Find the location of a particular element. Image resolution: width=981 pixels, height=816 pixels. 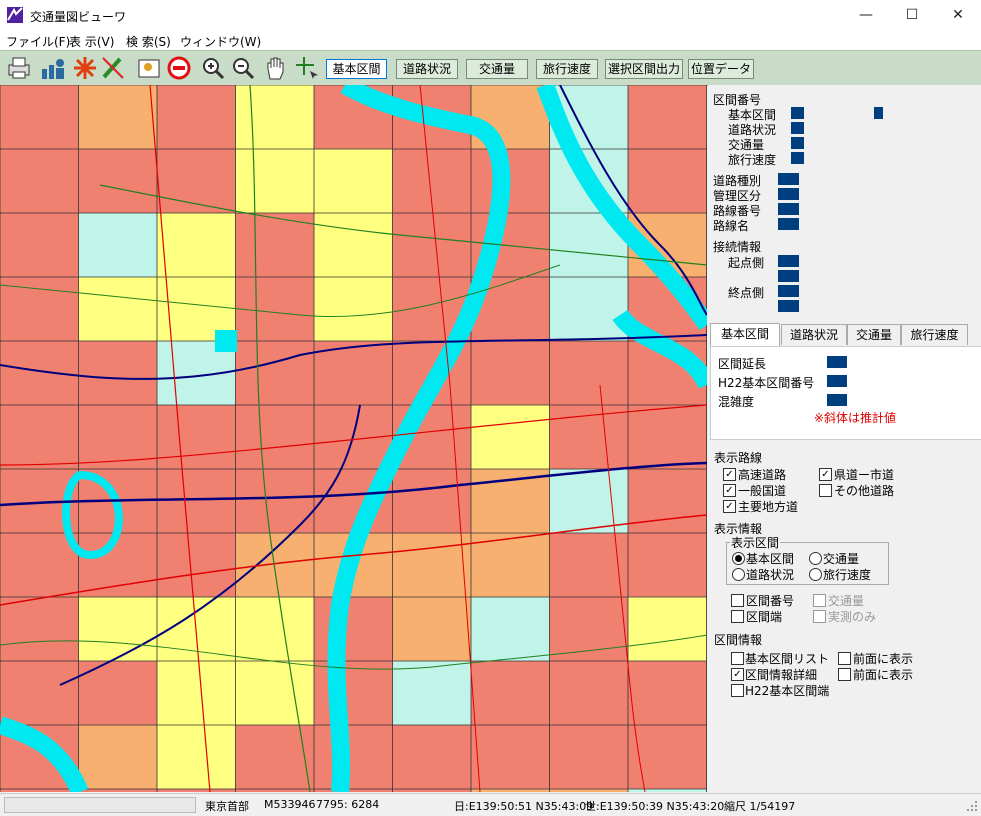

checkbox-national-road: ✓ is located at coordinates (729, 490).